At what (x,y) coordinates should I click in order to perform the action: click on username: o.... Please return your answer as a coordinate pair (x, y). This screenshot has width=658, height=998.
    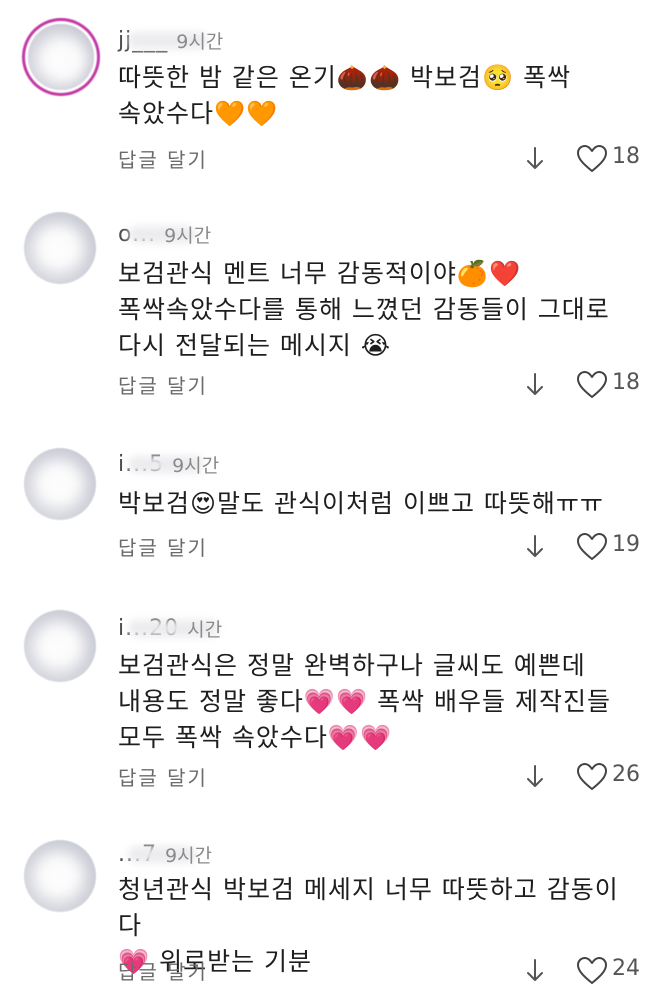
    Looking at the image, I should click on (137, 234).